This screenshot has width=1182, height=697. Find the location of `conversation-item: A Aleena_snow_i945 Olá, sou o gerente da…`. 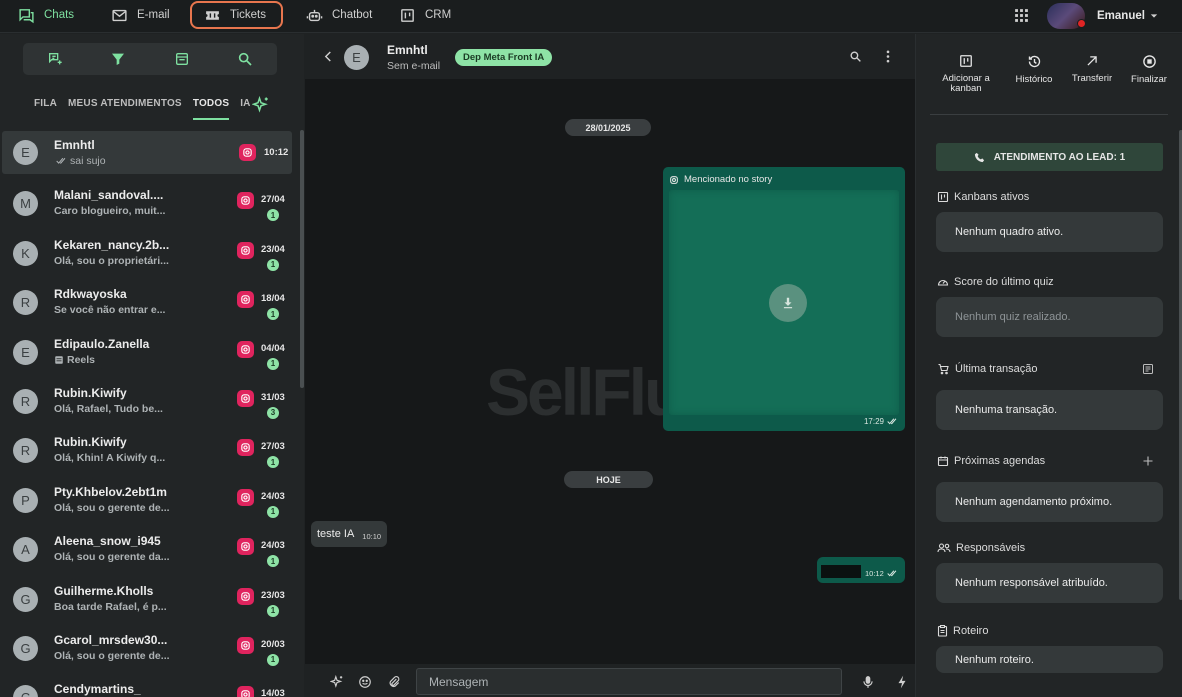

conversation-item: A Aleena_snow_i945 Olá, sou o gerente da… is located at coordinates (150, 550).